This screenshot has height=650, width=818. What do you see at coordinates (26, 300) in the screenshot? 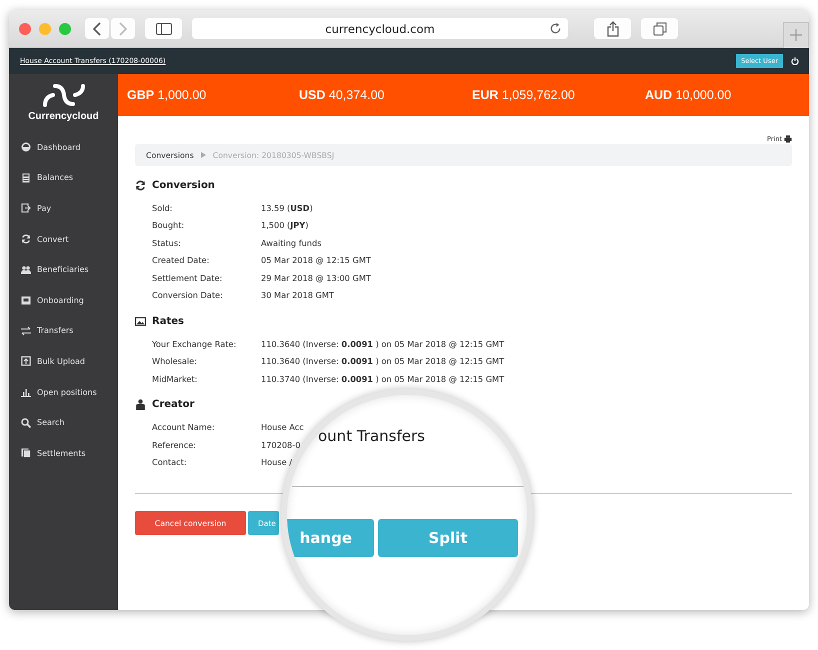
I see `inbox-icon` at bounding box center [26, 300].